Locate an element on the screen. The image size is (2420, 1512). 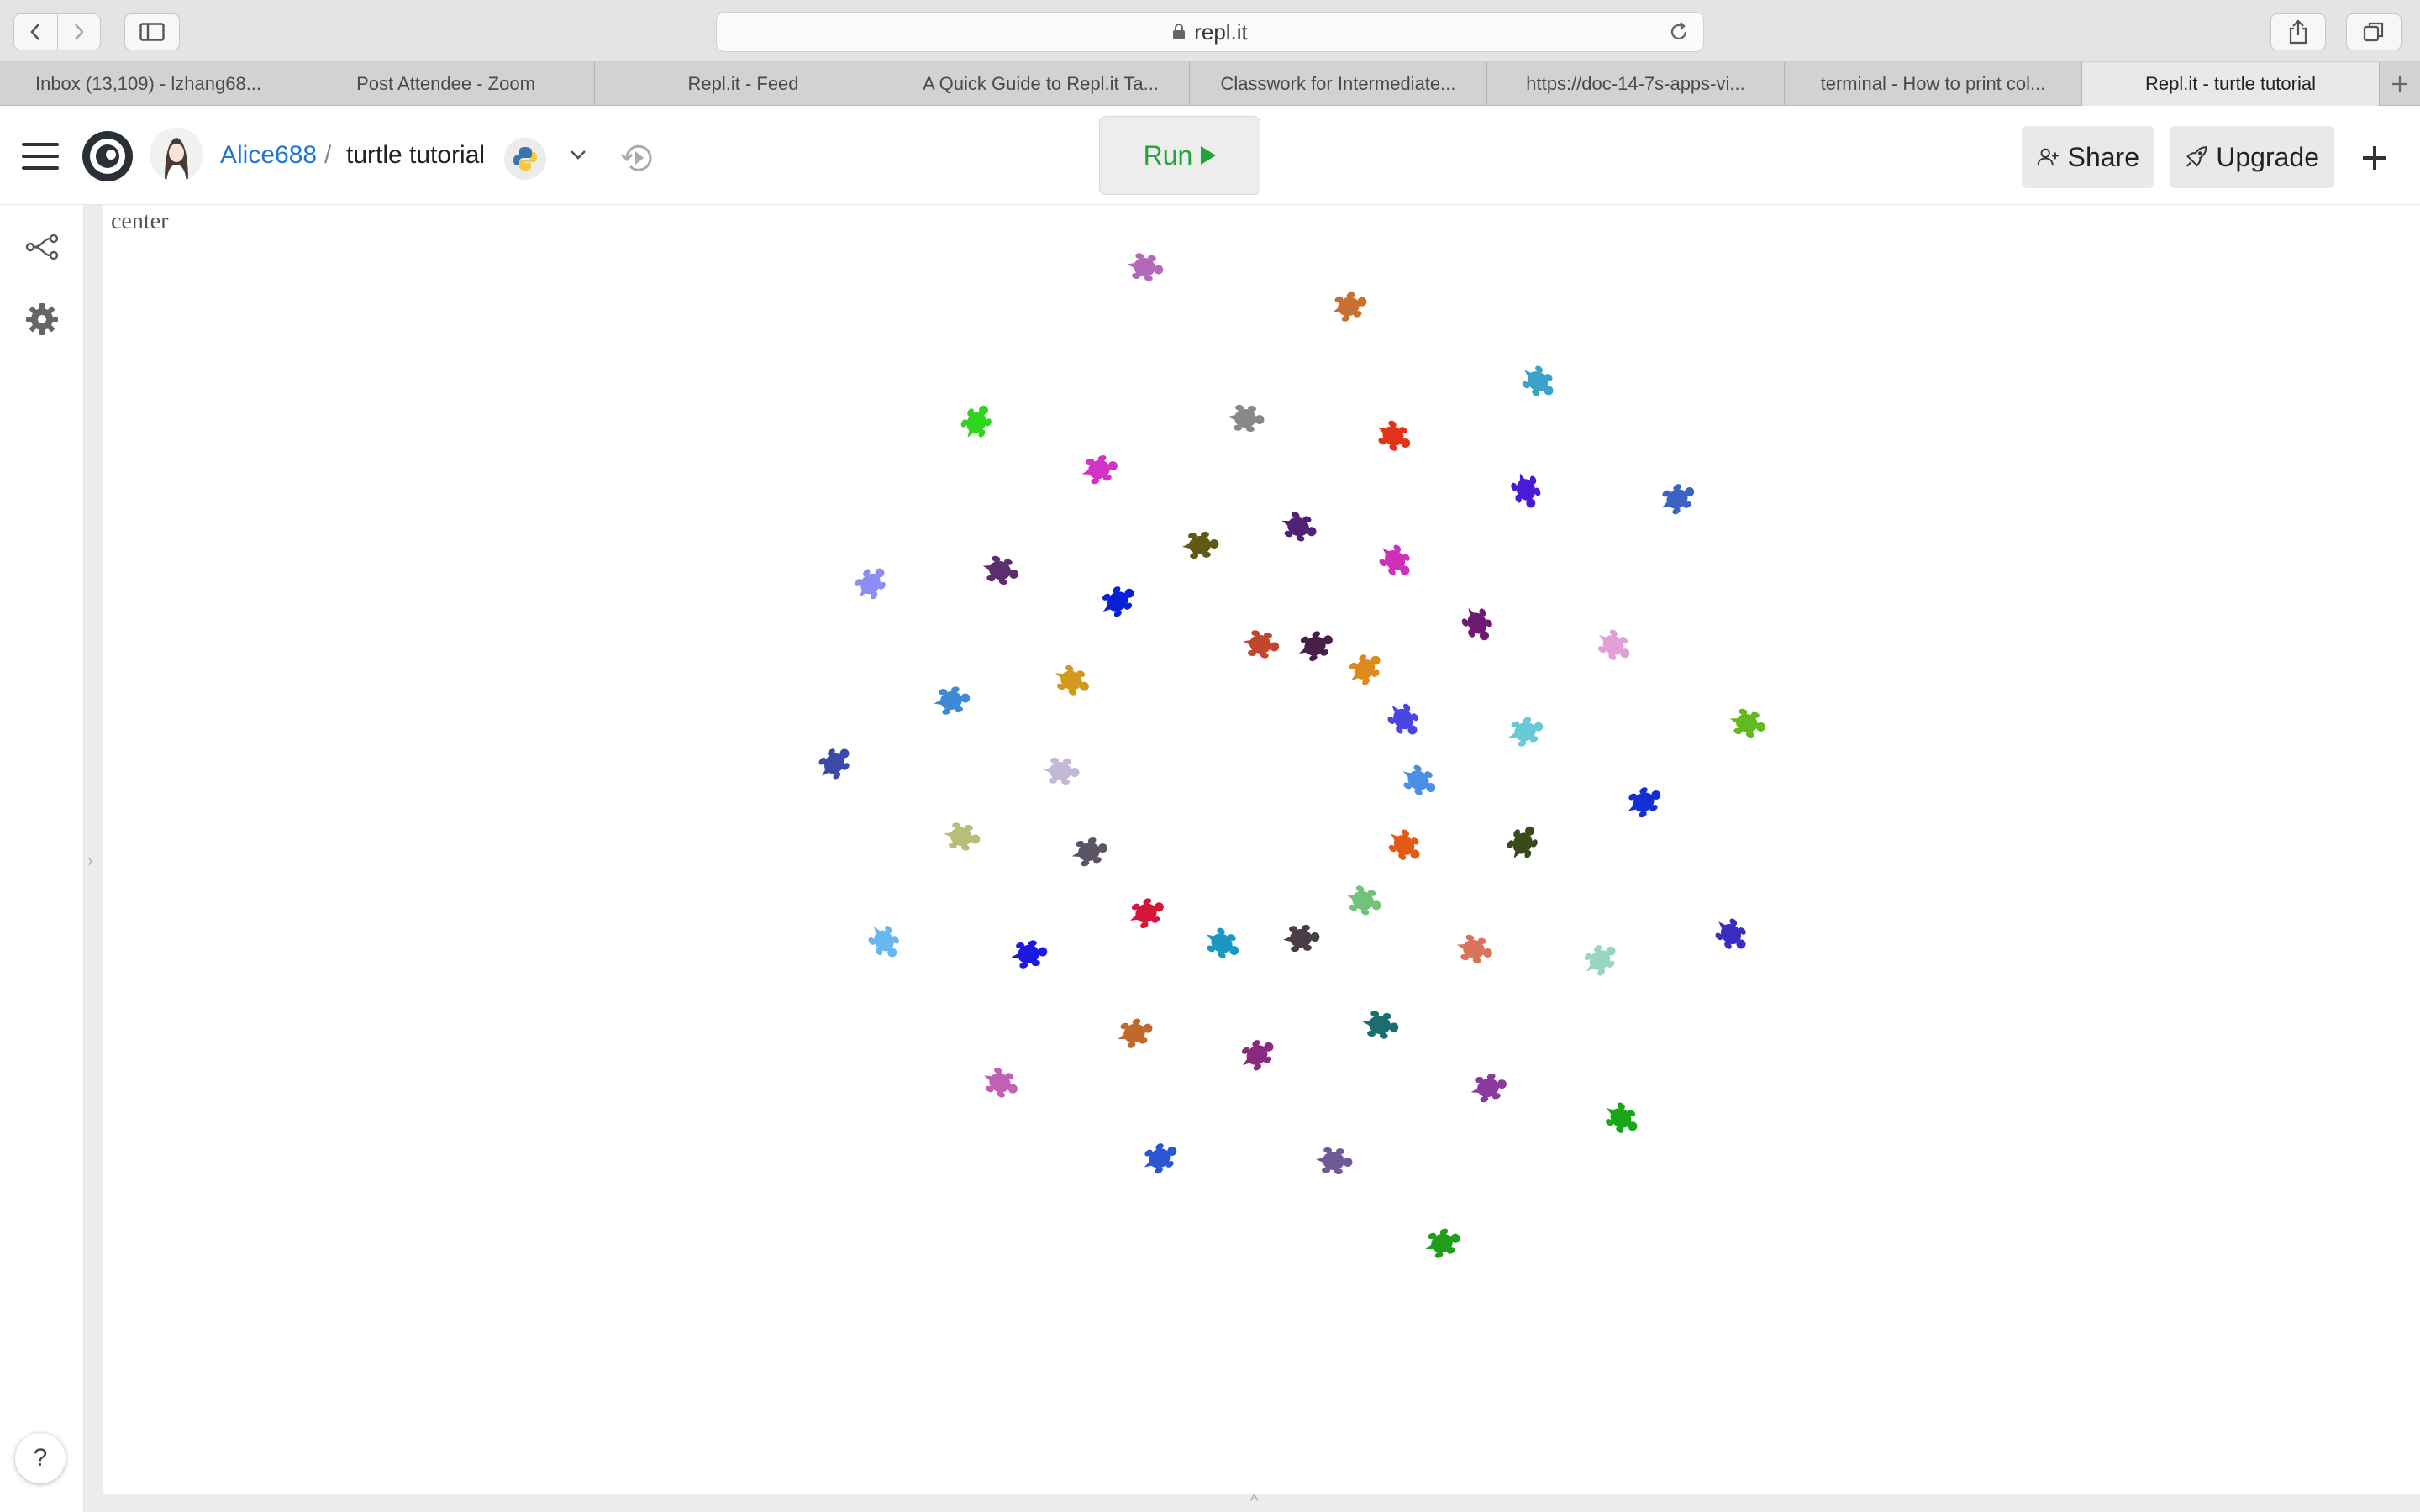
browser-share-button is located at coordinates (2298, 31).